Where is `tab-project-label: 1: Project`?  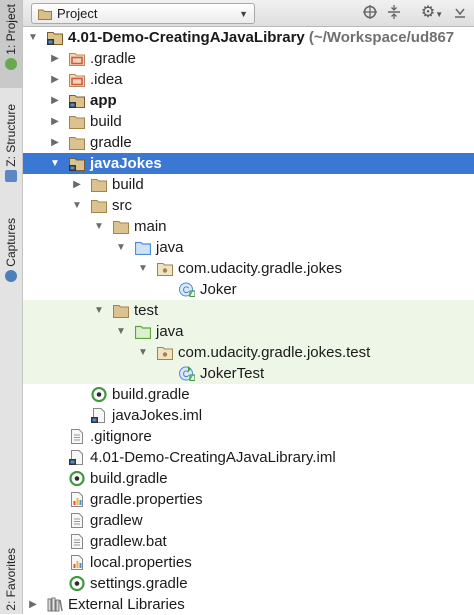
tab-project-label: 1: Project is located at coordinates (11, 29).